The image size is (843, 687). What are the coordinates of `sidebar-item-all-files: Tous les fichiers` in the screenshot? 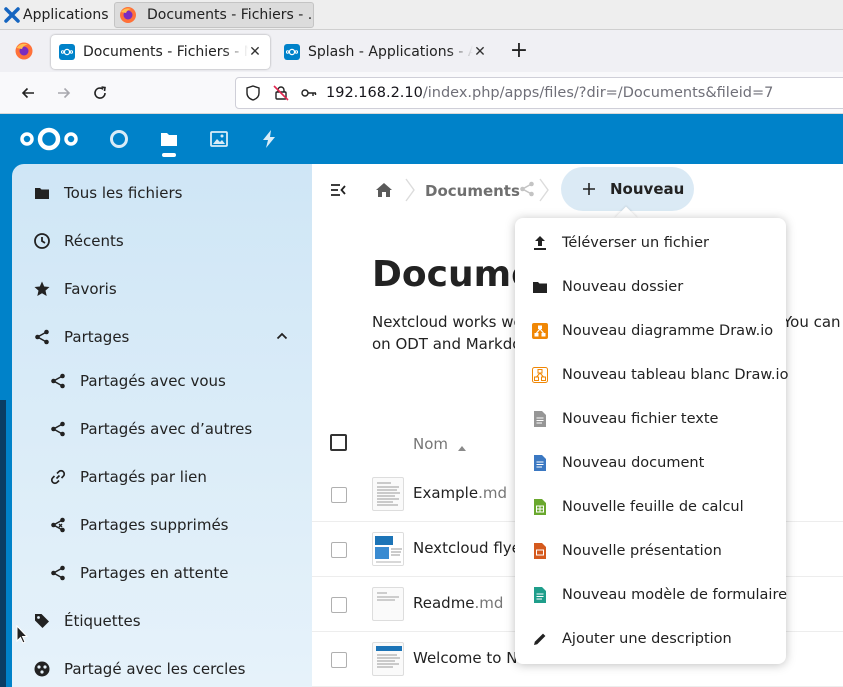 It's located at (162, 193).